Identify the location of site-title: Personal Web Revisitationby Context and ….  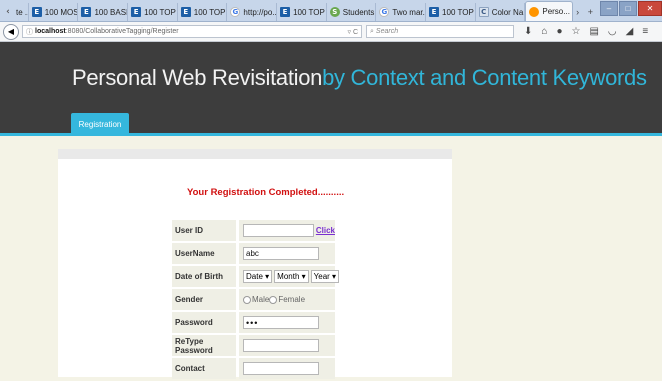
(359, 78).